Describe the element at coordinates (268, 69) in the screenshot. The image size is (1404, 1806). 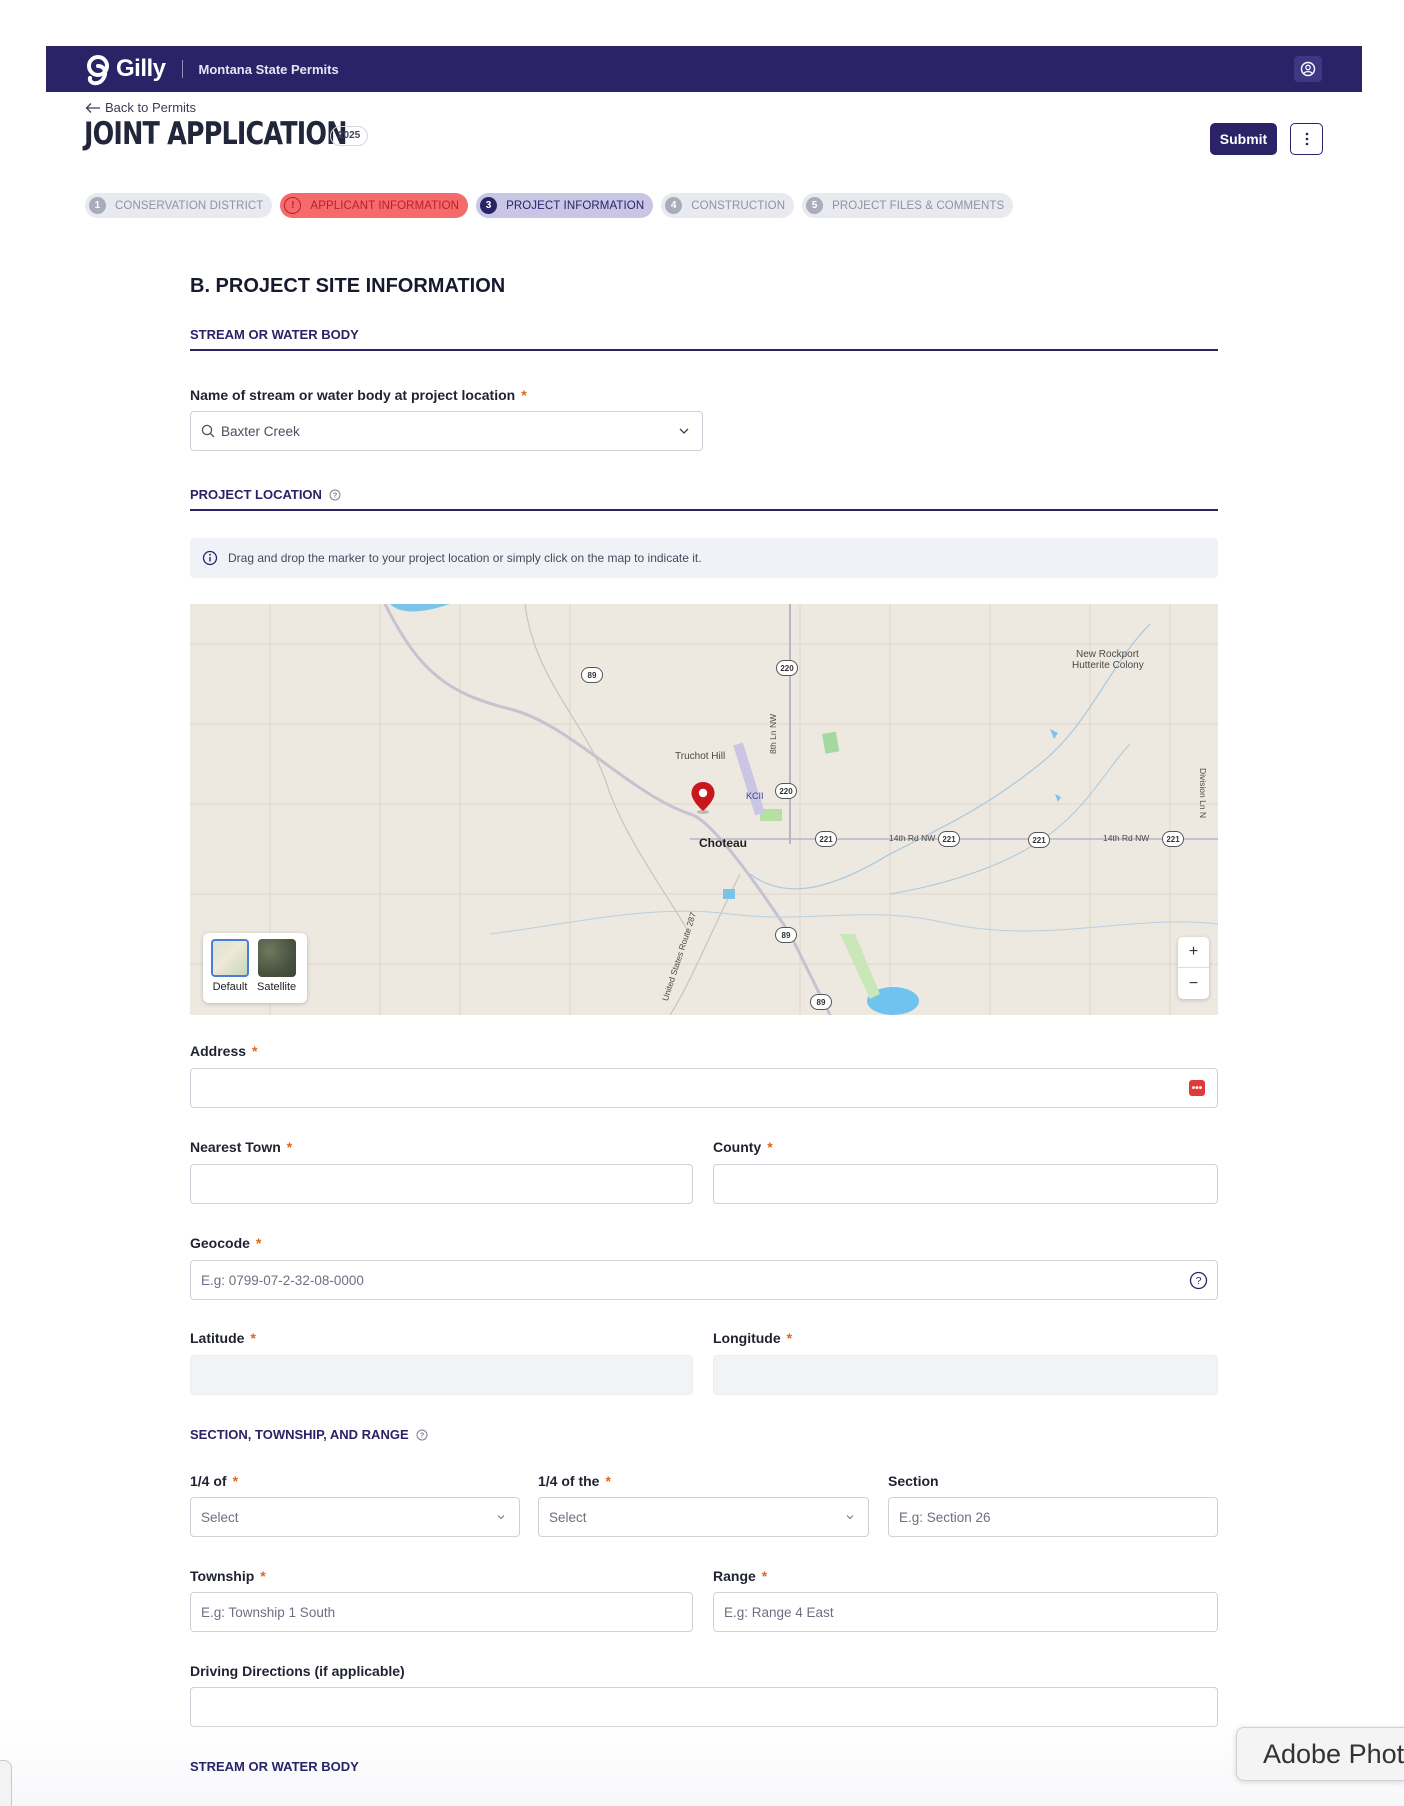
I see `org-name: Montana State Permits` at that location.